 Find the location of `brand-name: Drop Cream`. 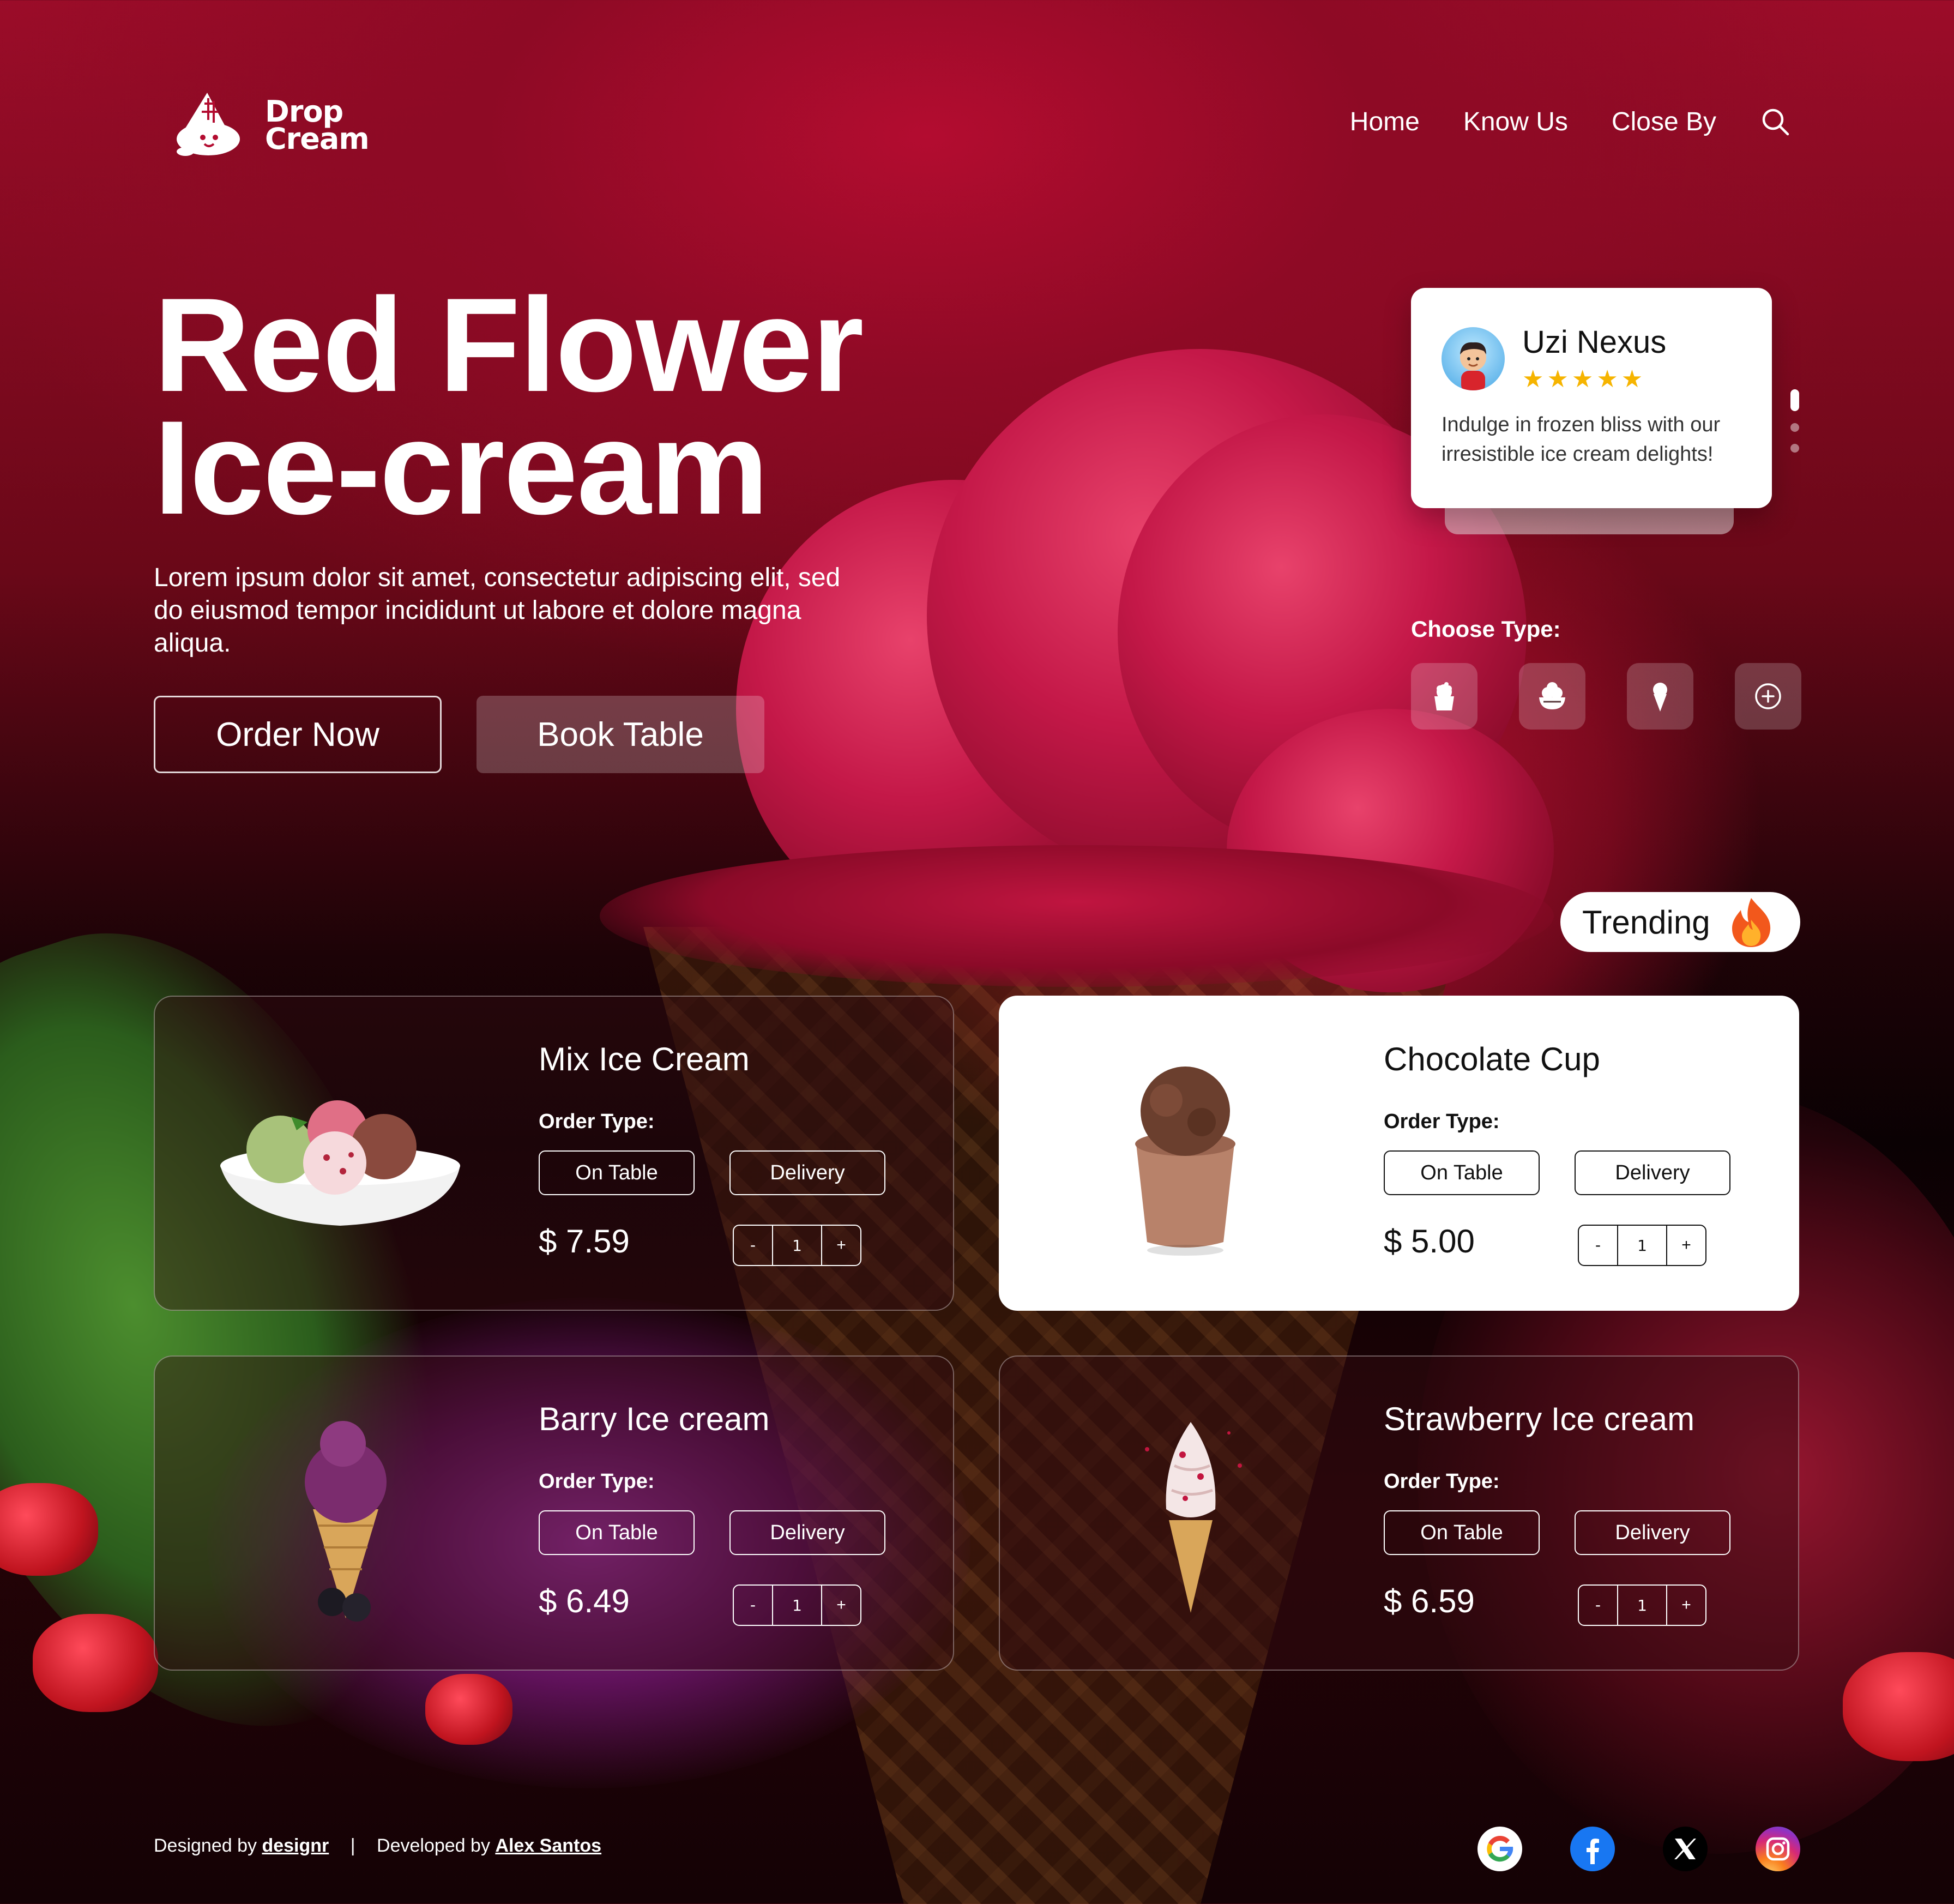

brand-name: Drop Cream is located at coordinates (317, 126).